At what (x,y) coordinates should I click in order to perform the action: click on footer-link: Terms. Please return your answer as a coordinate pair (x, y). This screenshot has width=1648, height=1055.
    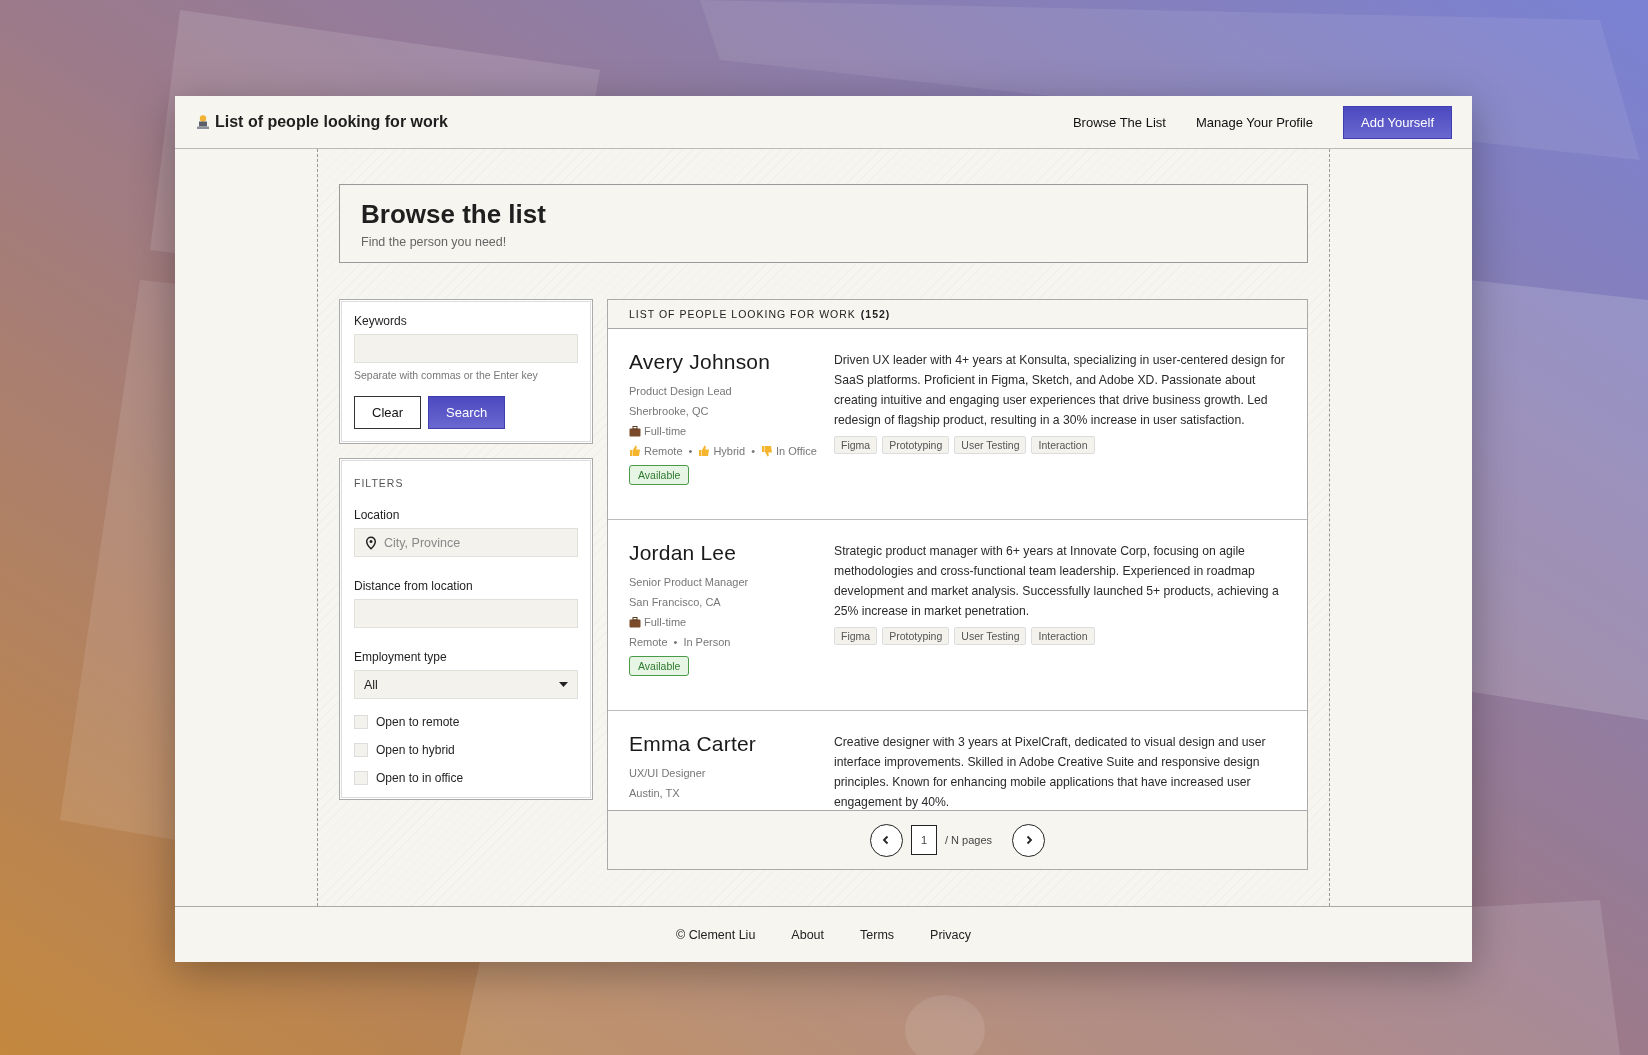
    Looking at the image, I should click on (877, 934).